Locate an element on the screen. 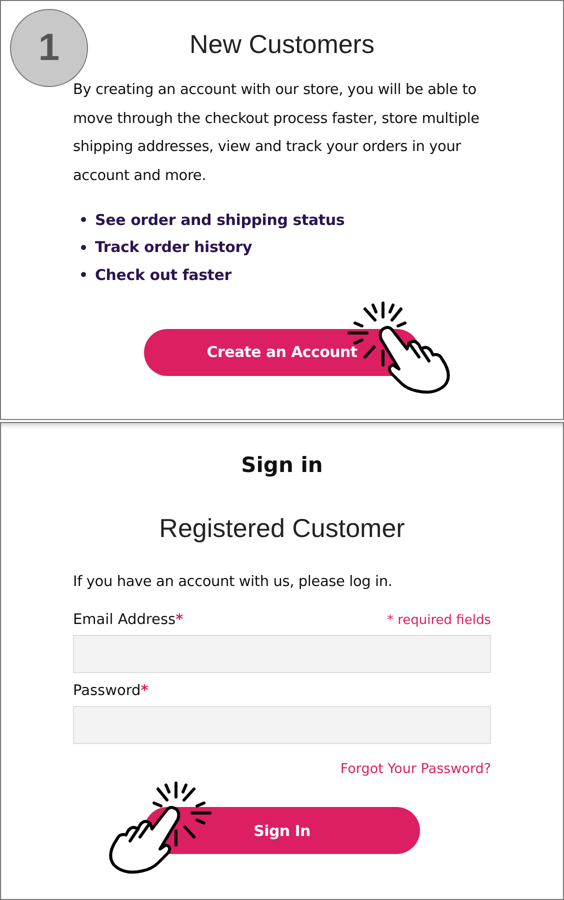  benefit-text: Track order history is located at coordinates (173, 247).